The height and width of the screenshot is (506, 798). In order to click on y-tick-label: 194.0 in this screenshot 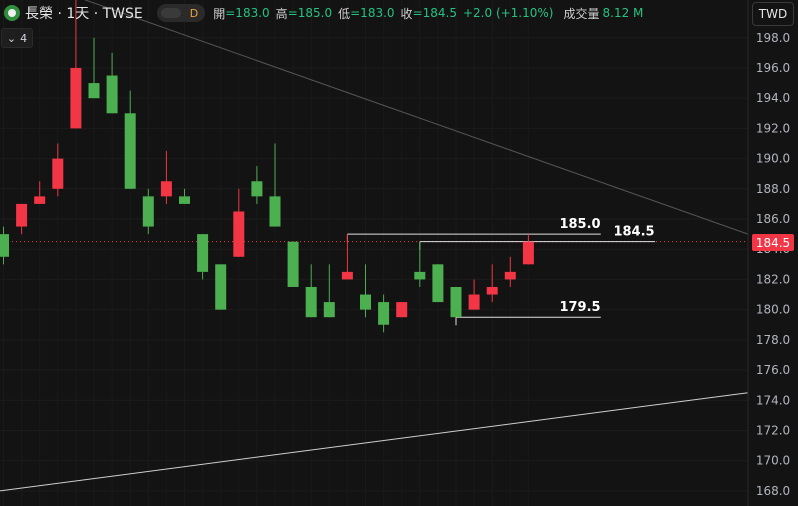, I will do `click(773, 98)`.